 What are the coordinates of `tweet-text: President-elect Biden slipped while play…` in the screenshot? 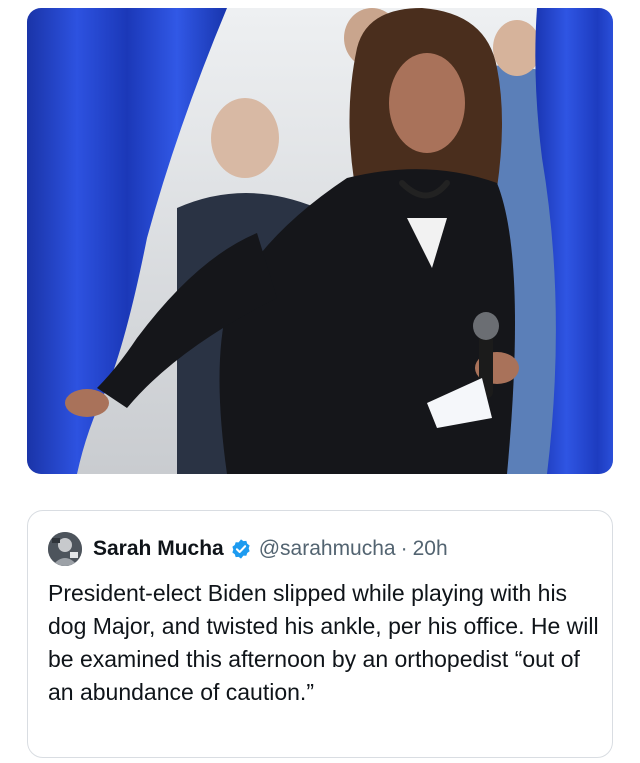 It's located at (323, 642).